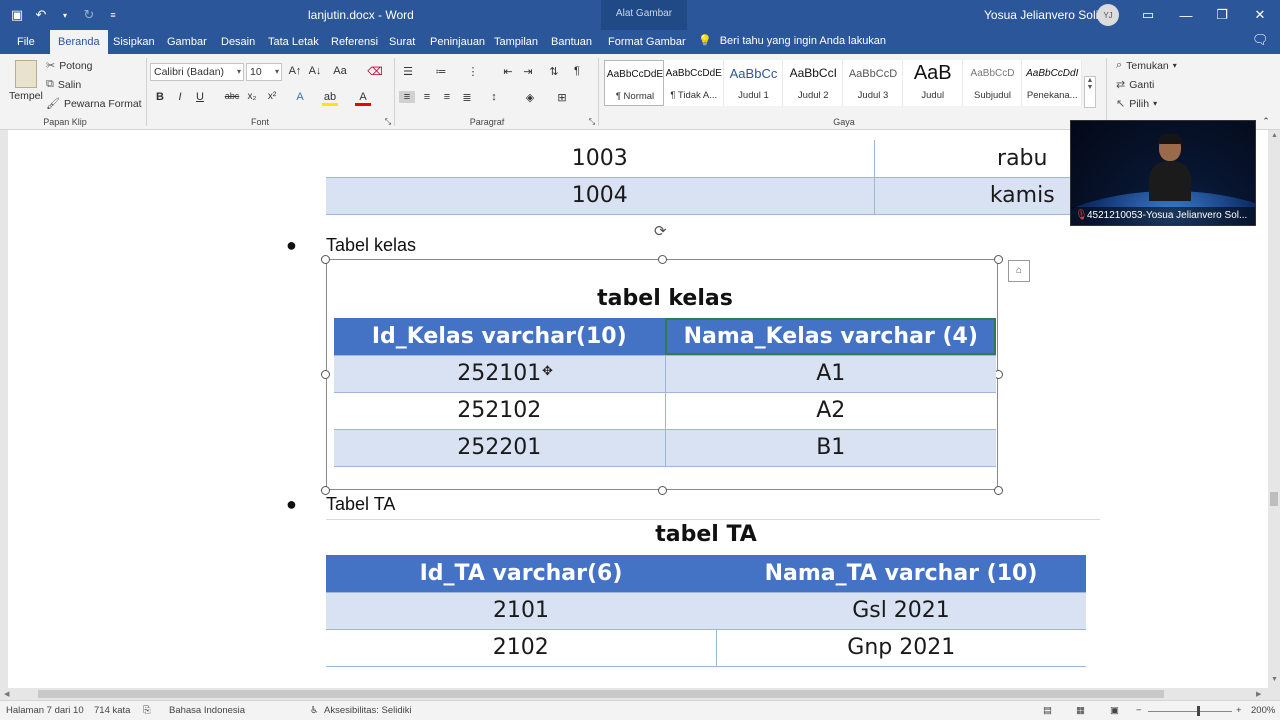 This screenshot has width=1280, height=720. I want to click on align-center-icon: ≡, so click(427, 97).